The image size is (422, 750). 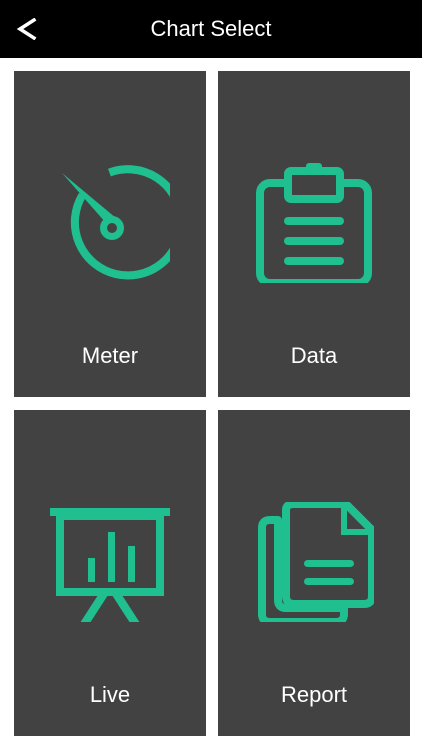 I want to click on back-button, so click(x=29, y=29).